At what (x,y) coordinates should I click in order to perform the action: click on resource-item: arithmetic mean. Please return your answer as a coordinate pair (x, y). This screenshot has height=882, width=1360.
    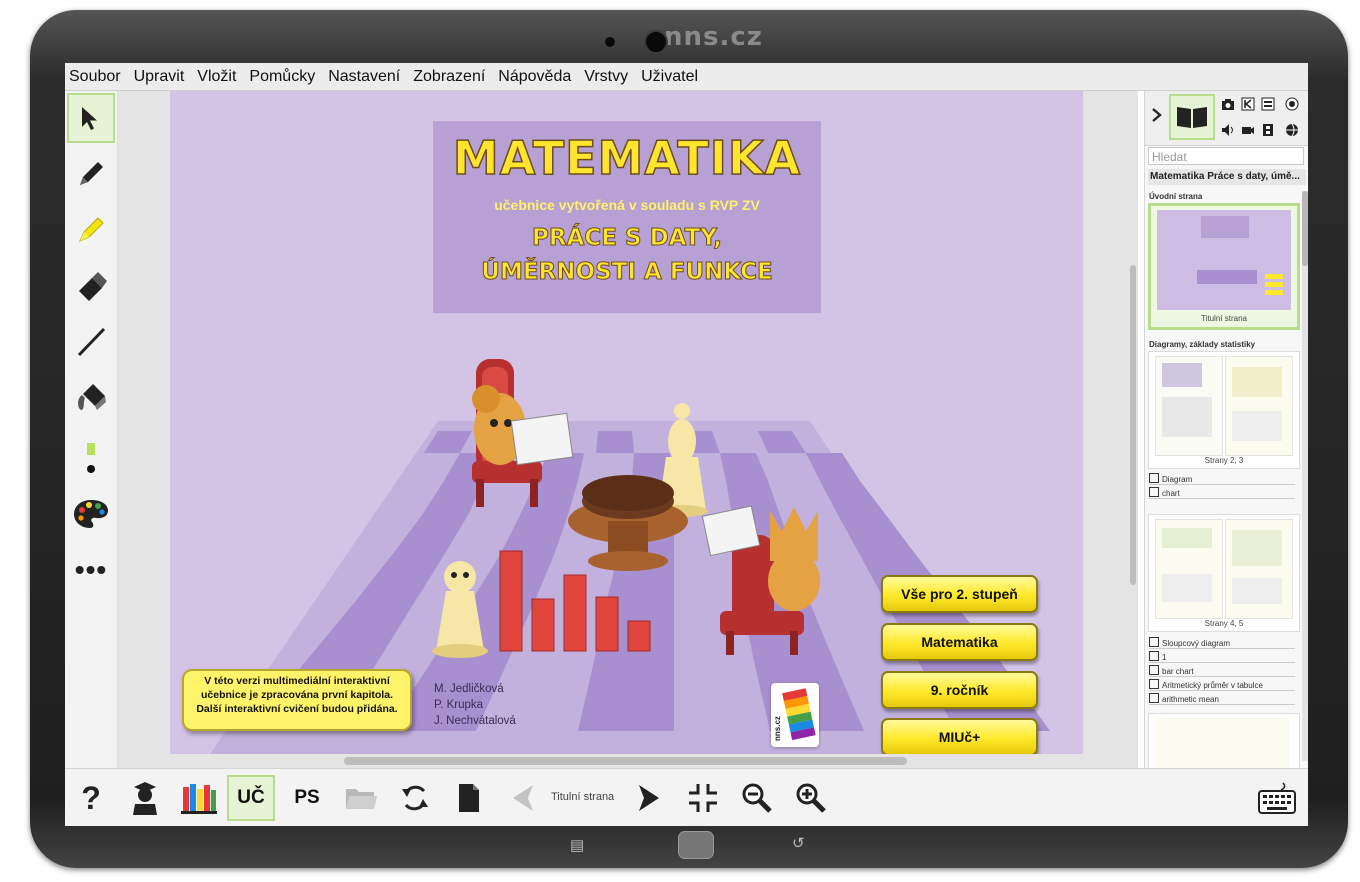
    Looking at the image, I should click on (1222, 699).